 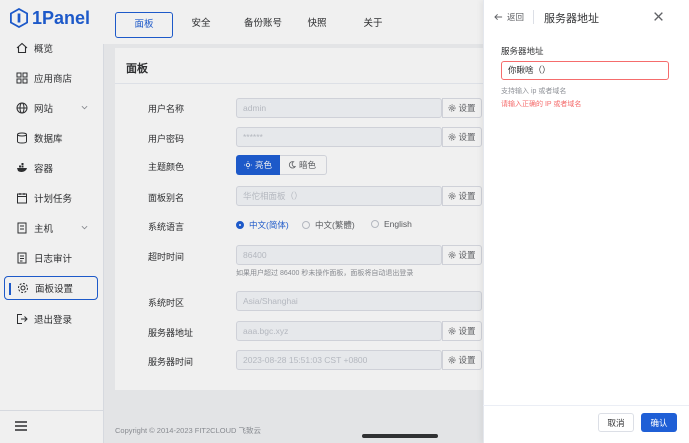 I want to click on language-option-zh-cn: 中文(简体), so click(x=262, y=225).